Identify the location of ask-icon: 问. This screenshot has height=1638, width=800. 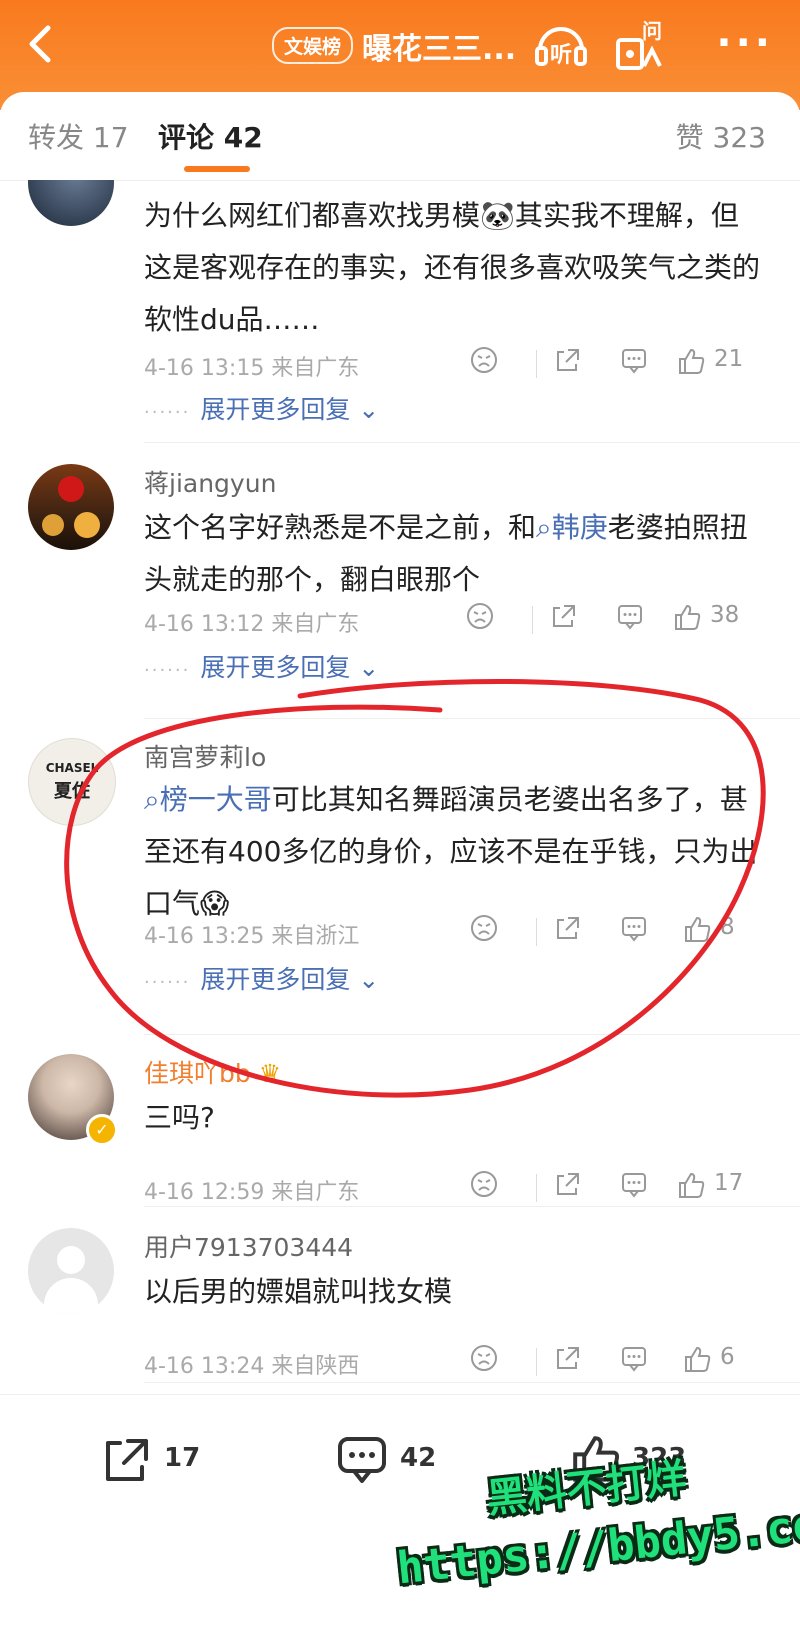
(641, 45).